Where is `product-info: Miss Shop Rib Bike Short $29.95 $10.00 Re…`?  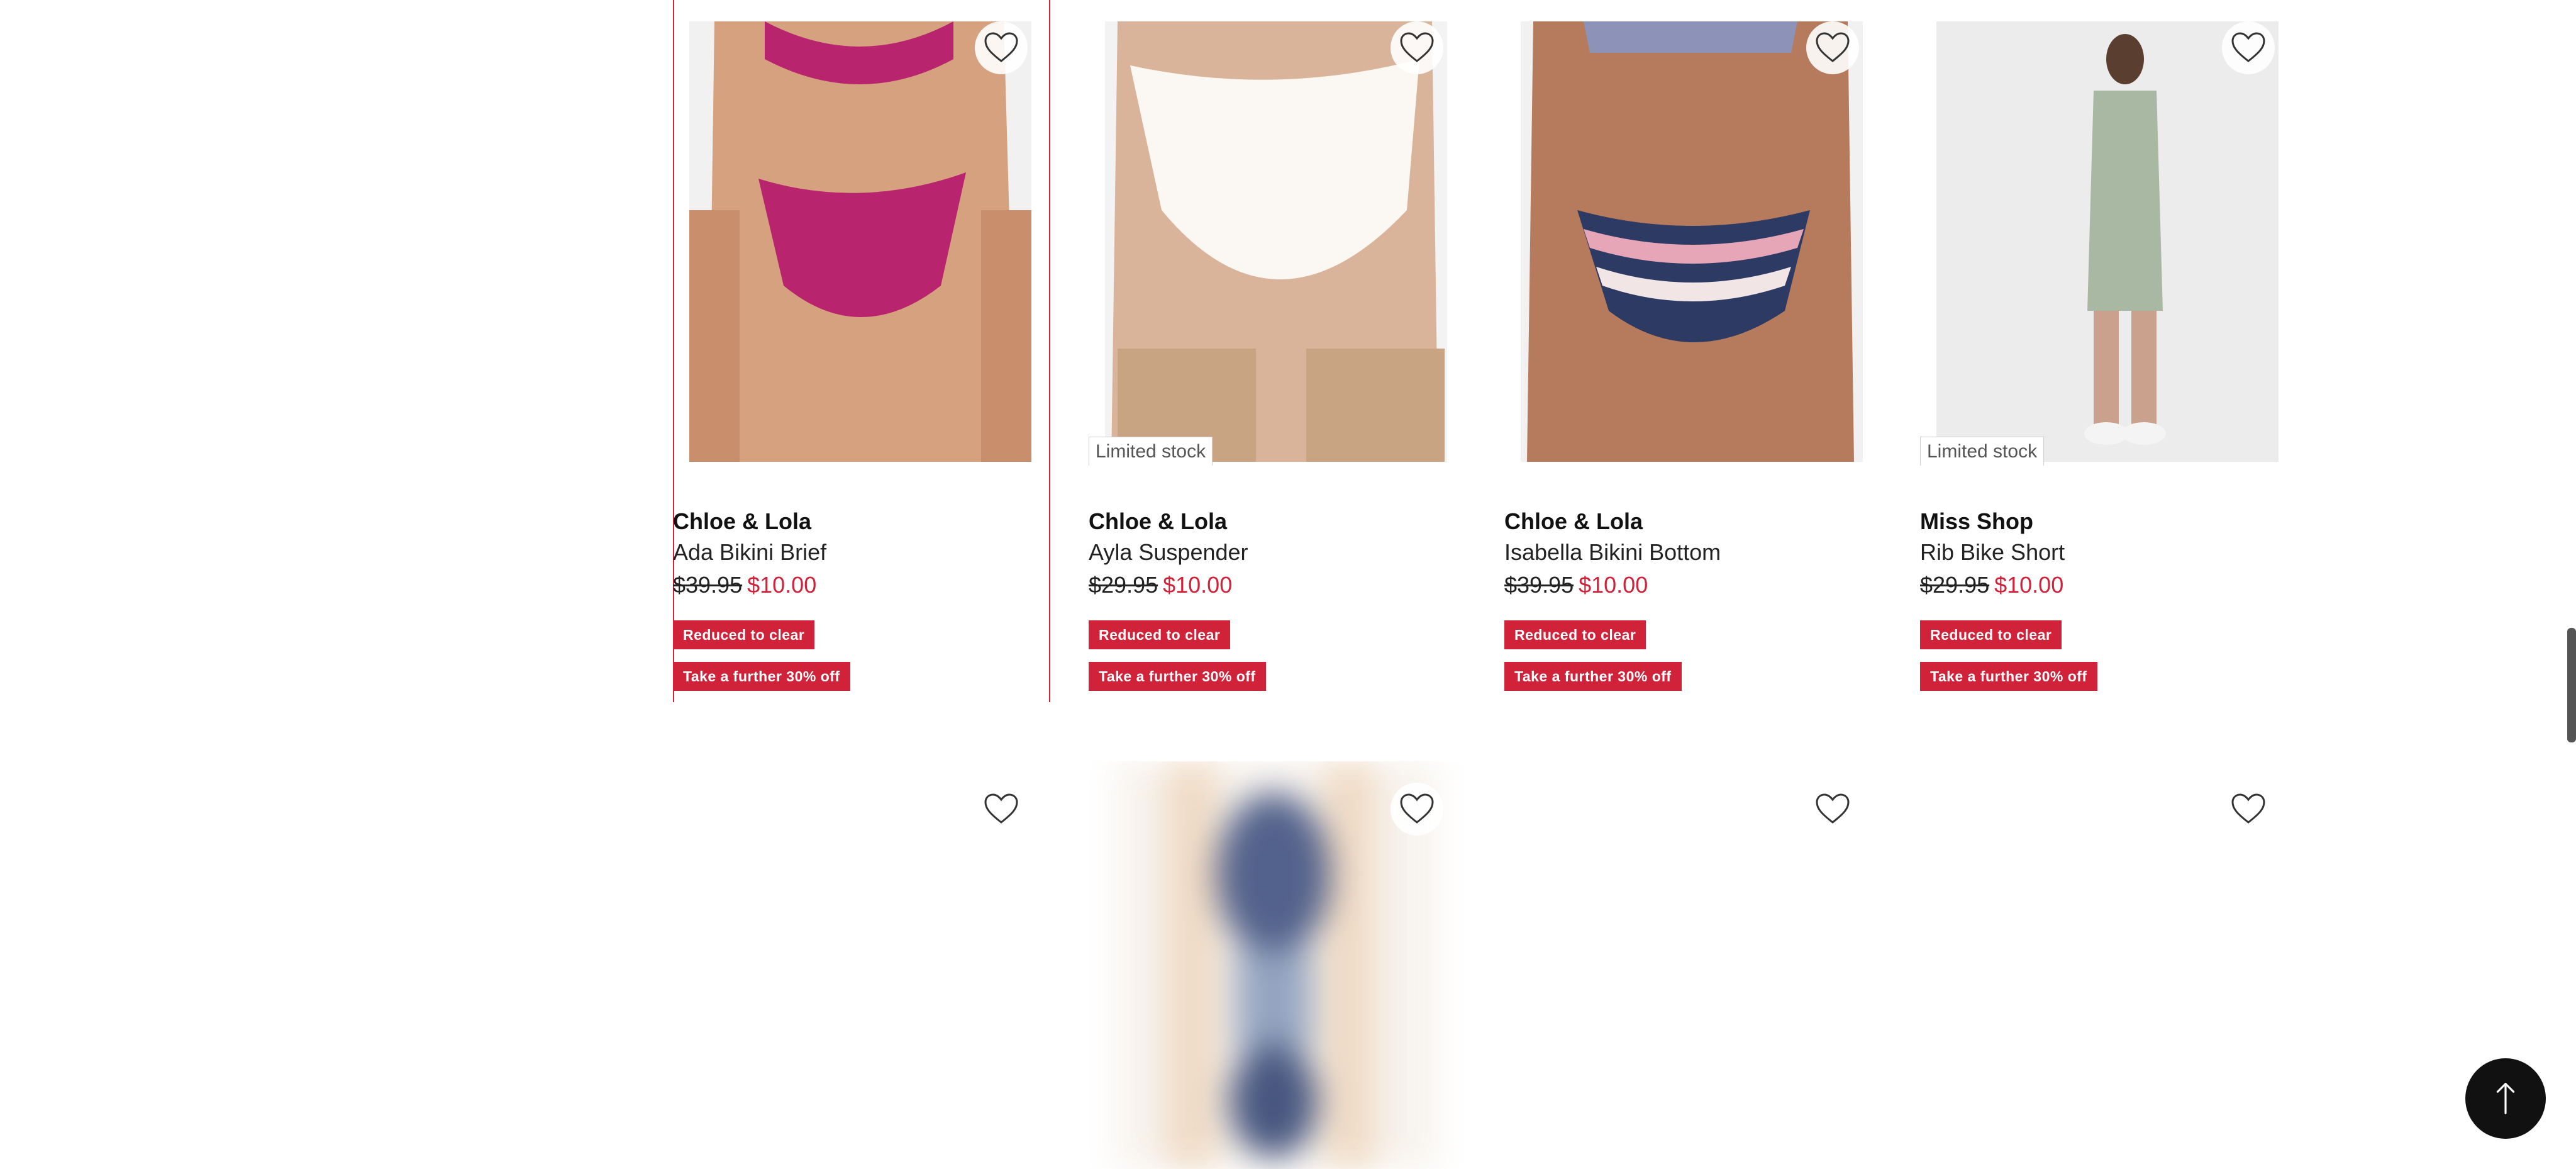 product-info: Miss Shop Rib Bike Short $29.95 $10.00 Re… is located at coordinates (2107, 599).